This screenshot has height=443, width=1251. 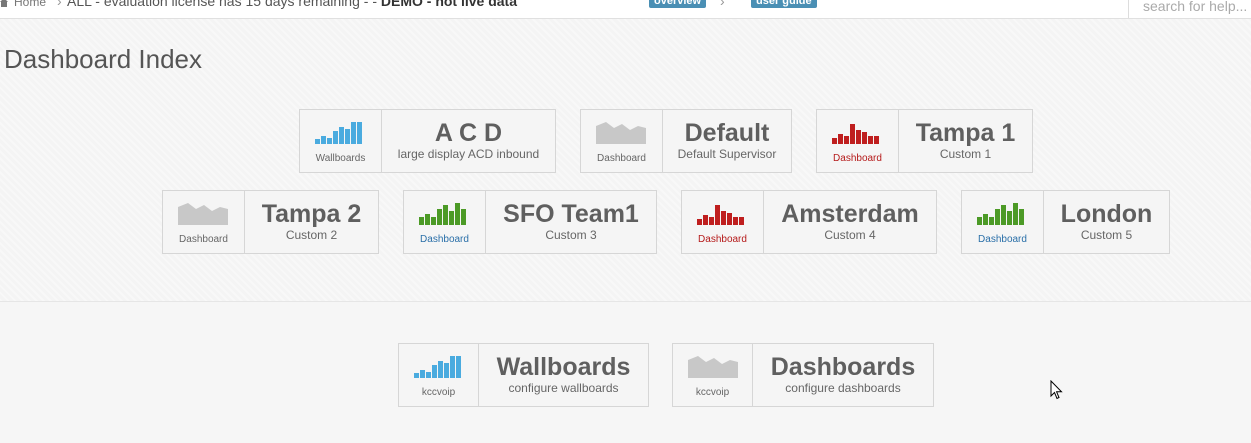 I want to click on search-input, so click(x=1196, y=7).